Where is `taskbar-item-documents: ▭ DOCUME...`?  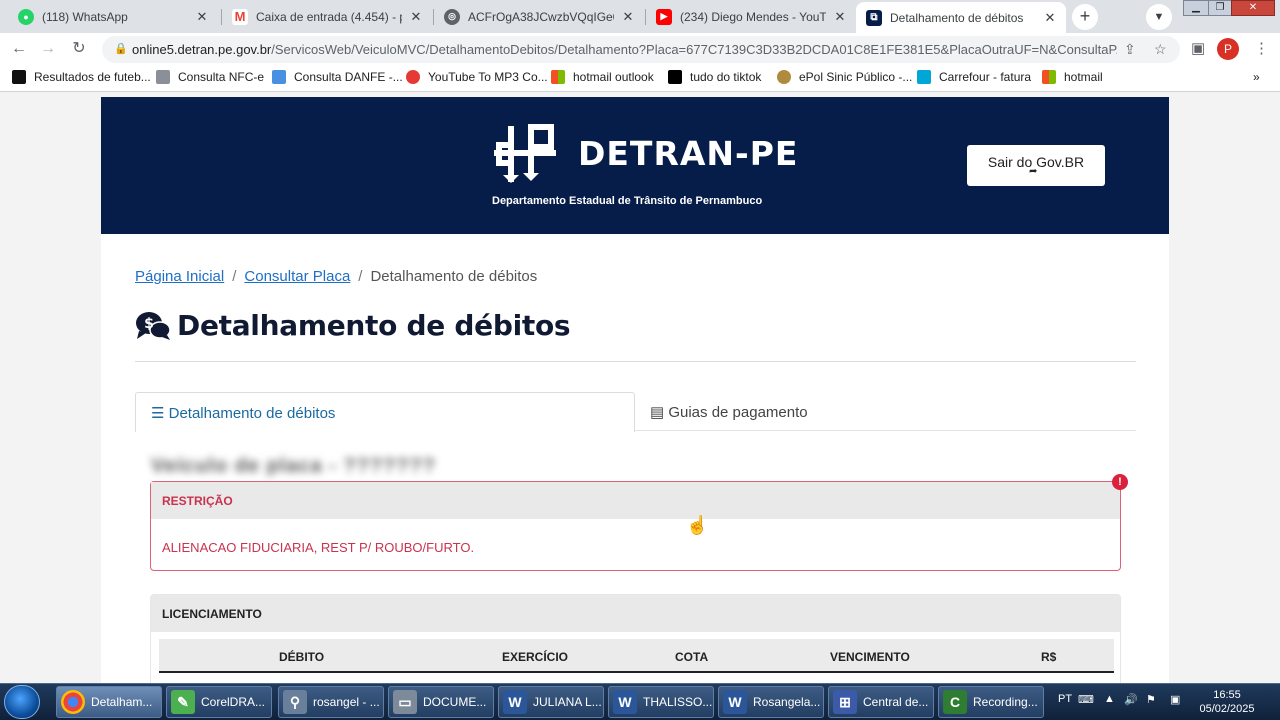 taskbar-item-documents: ▭ DOCUME... is located at coordinates (441, 702).